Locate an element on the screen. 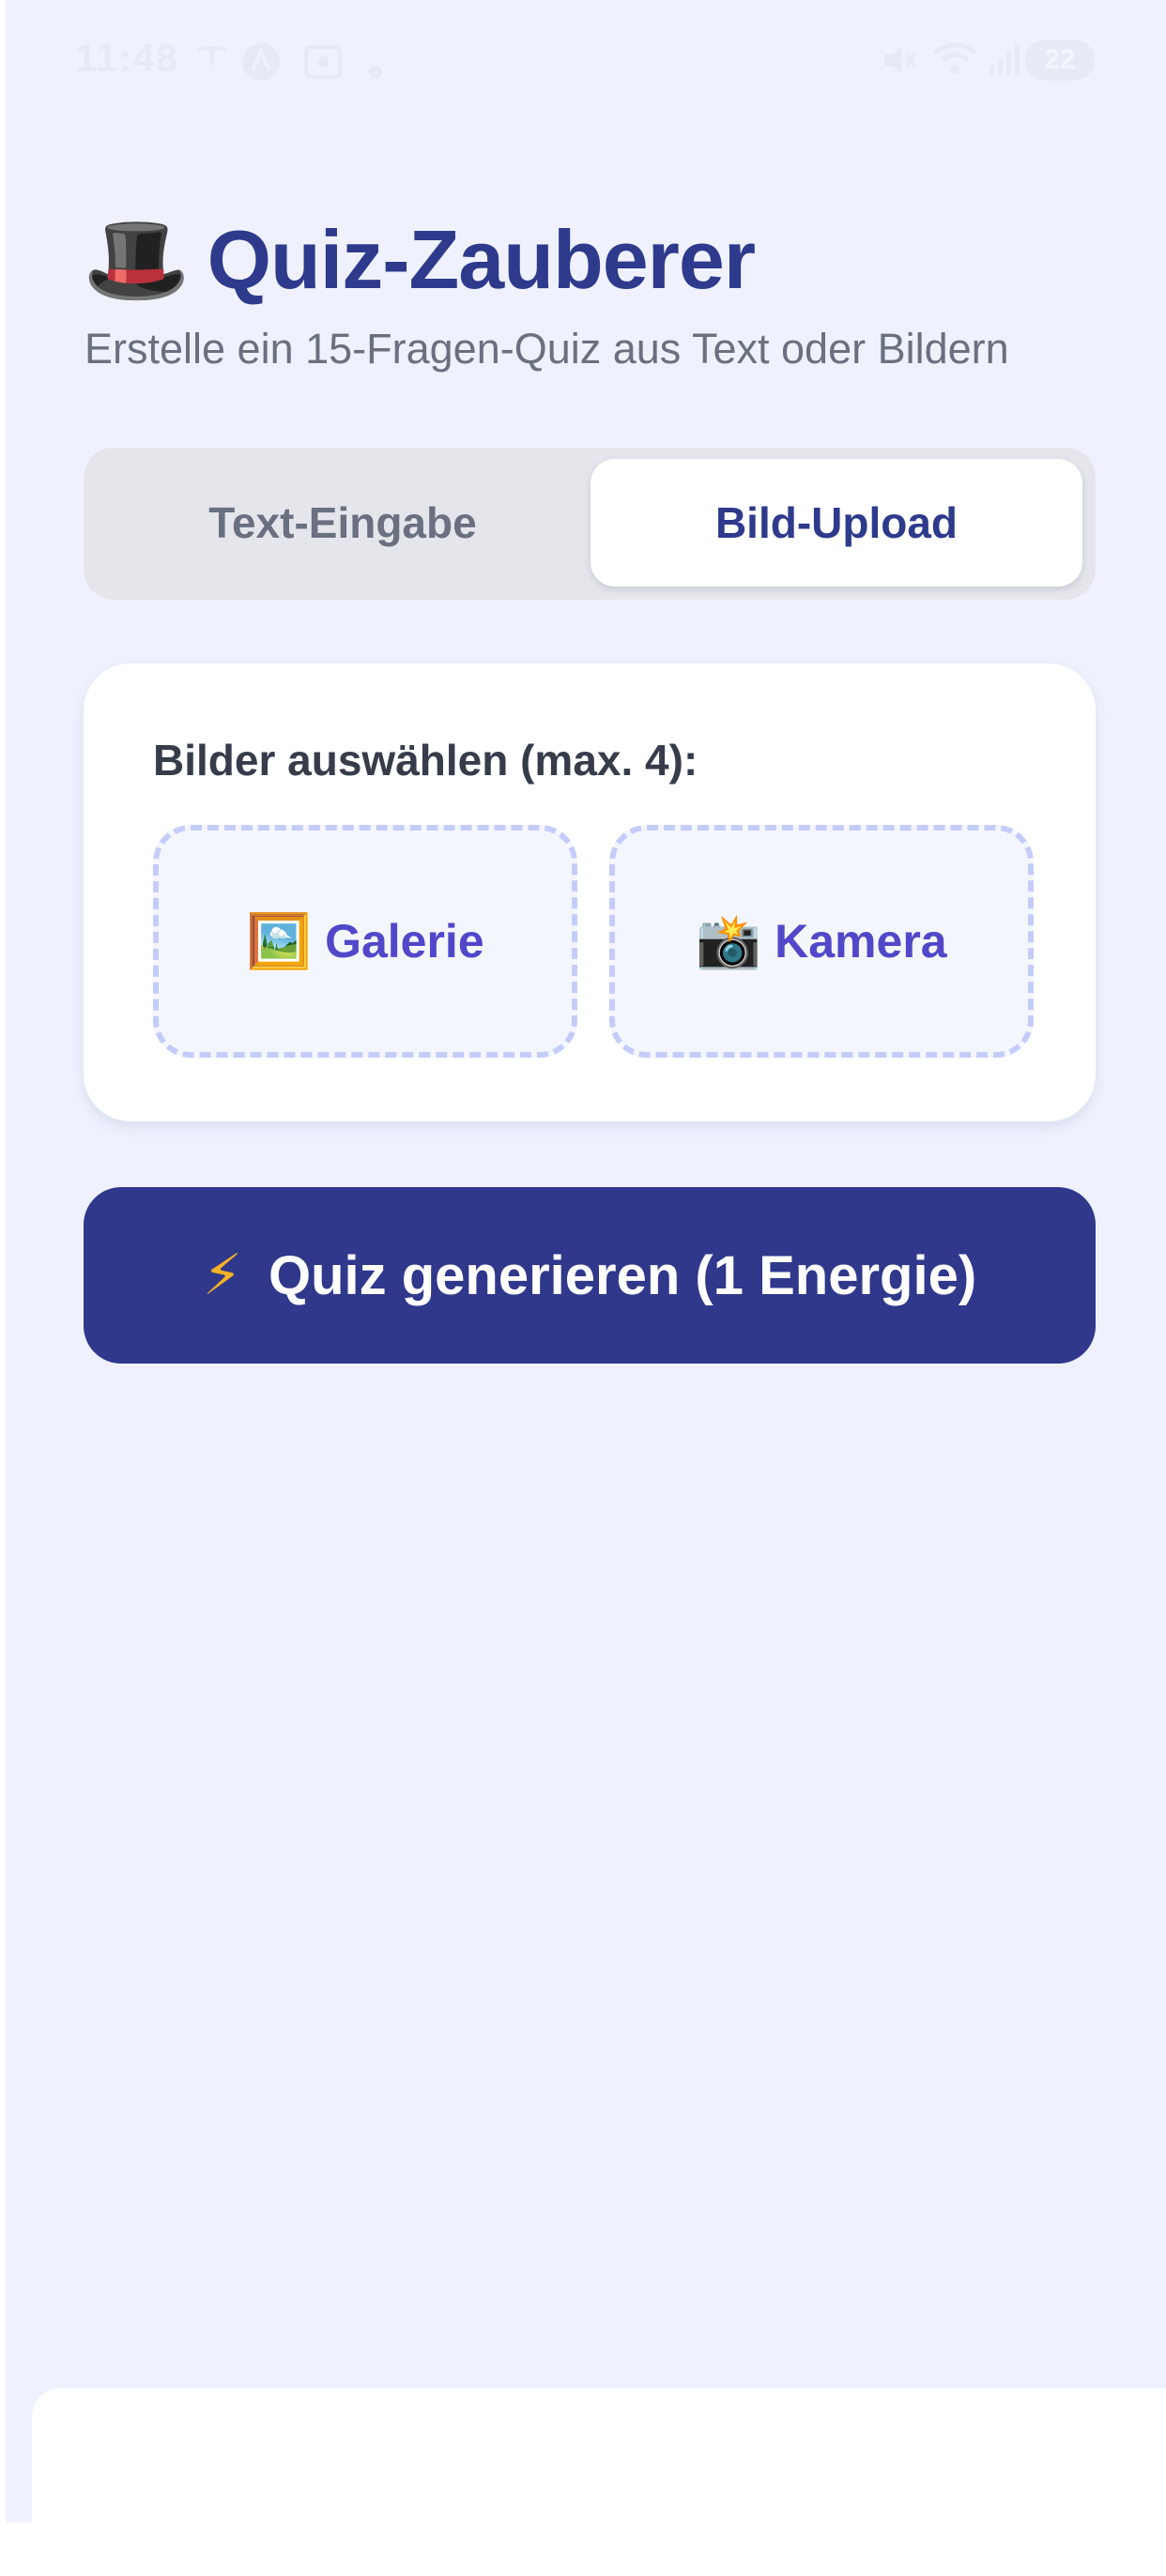  page-title: Quiz-Zauberer is located at coordinates (482, 259).